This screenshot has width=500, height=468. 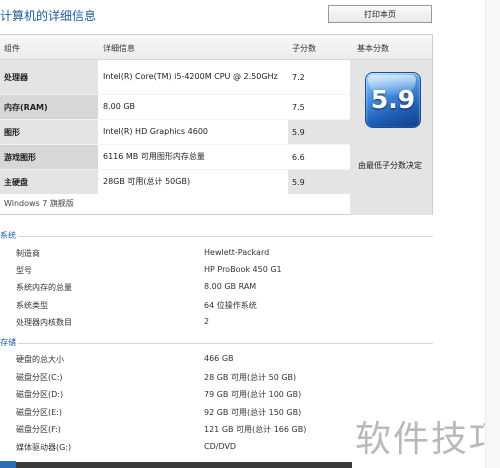 I want to click on info-value: 64 位操作系统, so click(x=230, y=305).